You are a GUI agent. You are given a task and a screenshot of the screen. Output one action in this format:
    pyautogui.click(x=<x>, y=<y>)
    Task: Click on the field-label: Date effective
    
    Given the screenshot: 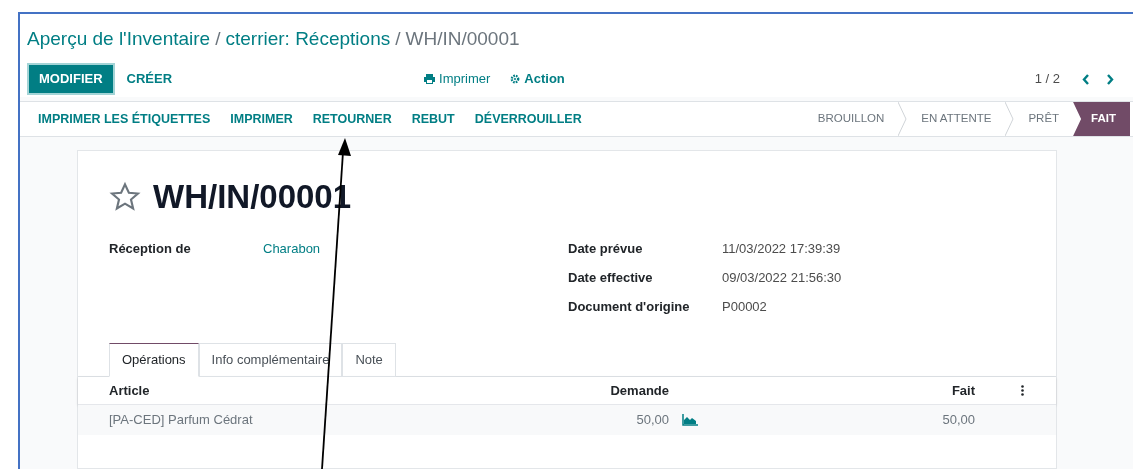 What is the action you would take?
    pyautogui.click(x=611, y=278)
    